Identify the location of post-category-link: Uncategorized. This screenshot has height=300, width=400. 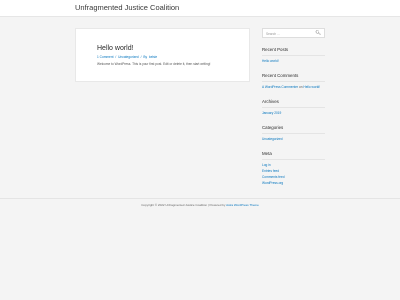
(128, 57).